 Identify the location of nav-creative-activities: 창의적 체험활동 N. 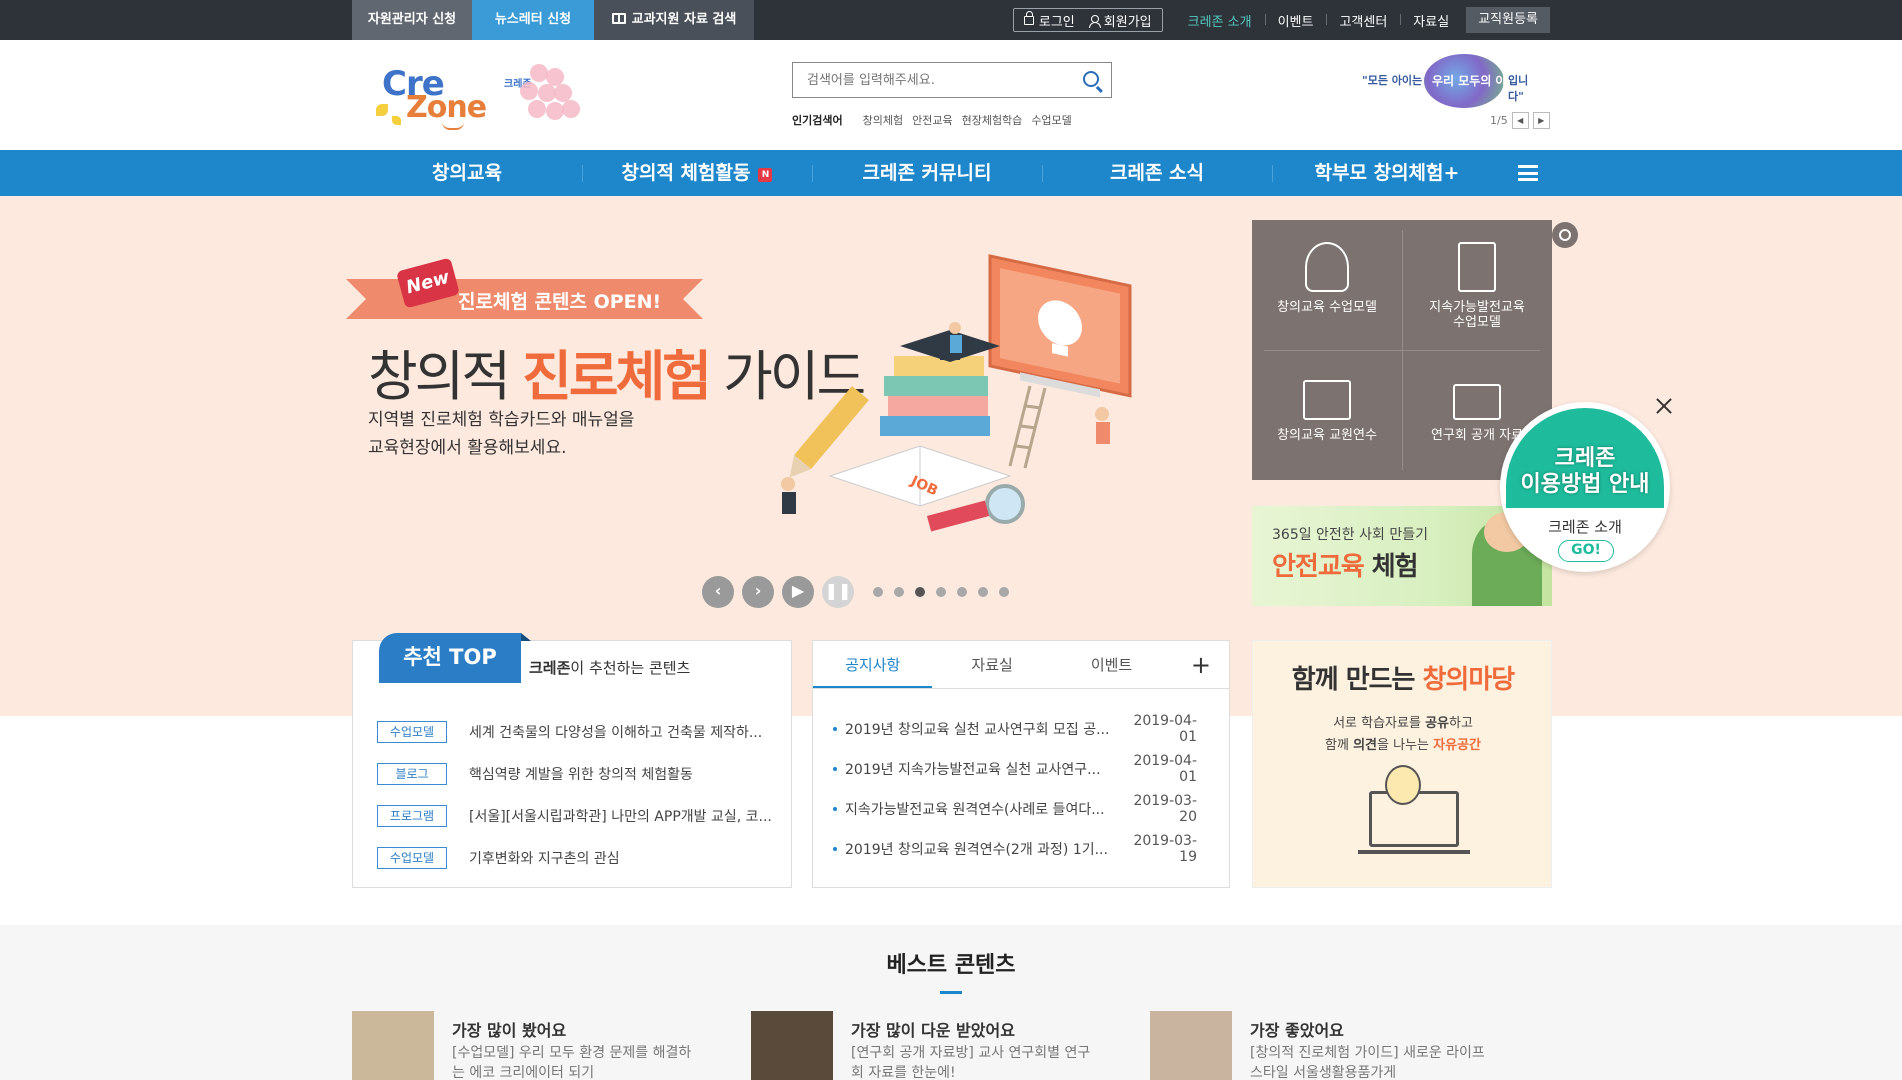
(697, 173).